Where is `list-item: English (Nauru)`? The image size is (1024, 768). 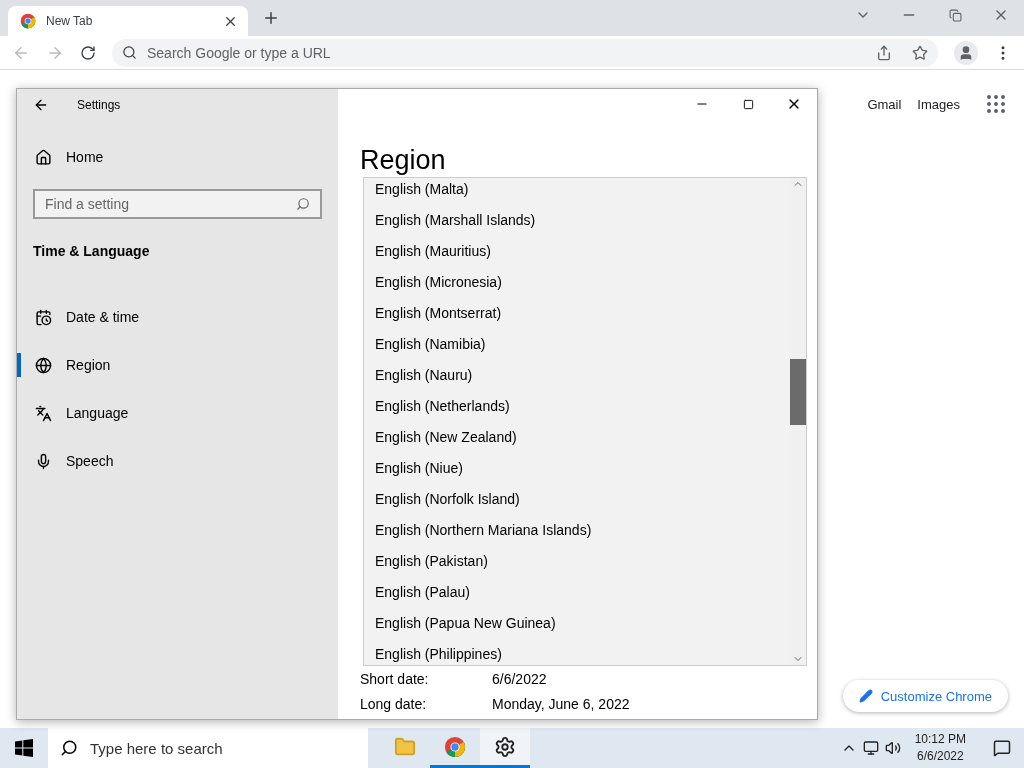
list-item: English (Nauru) is located at coordinates (582, 375).